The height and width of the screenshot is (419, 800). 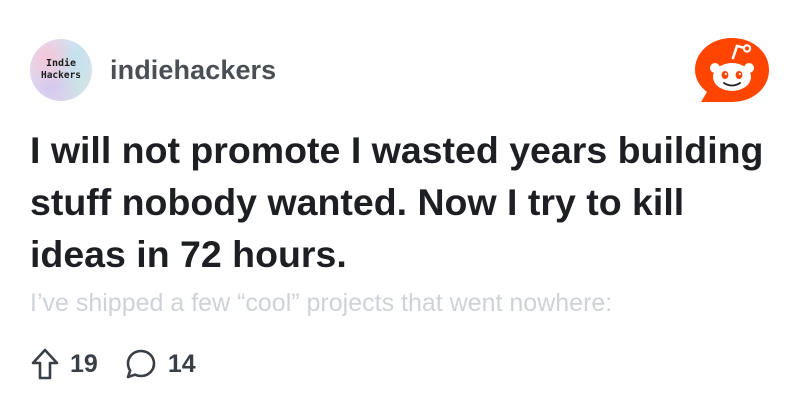 I want to click on community-avatar: Indie Hackers, so click(x=61, y=70).